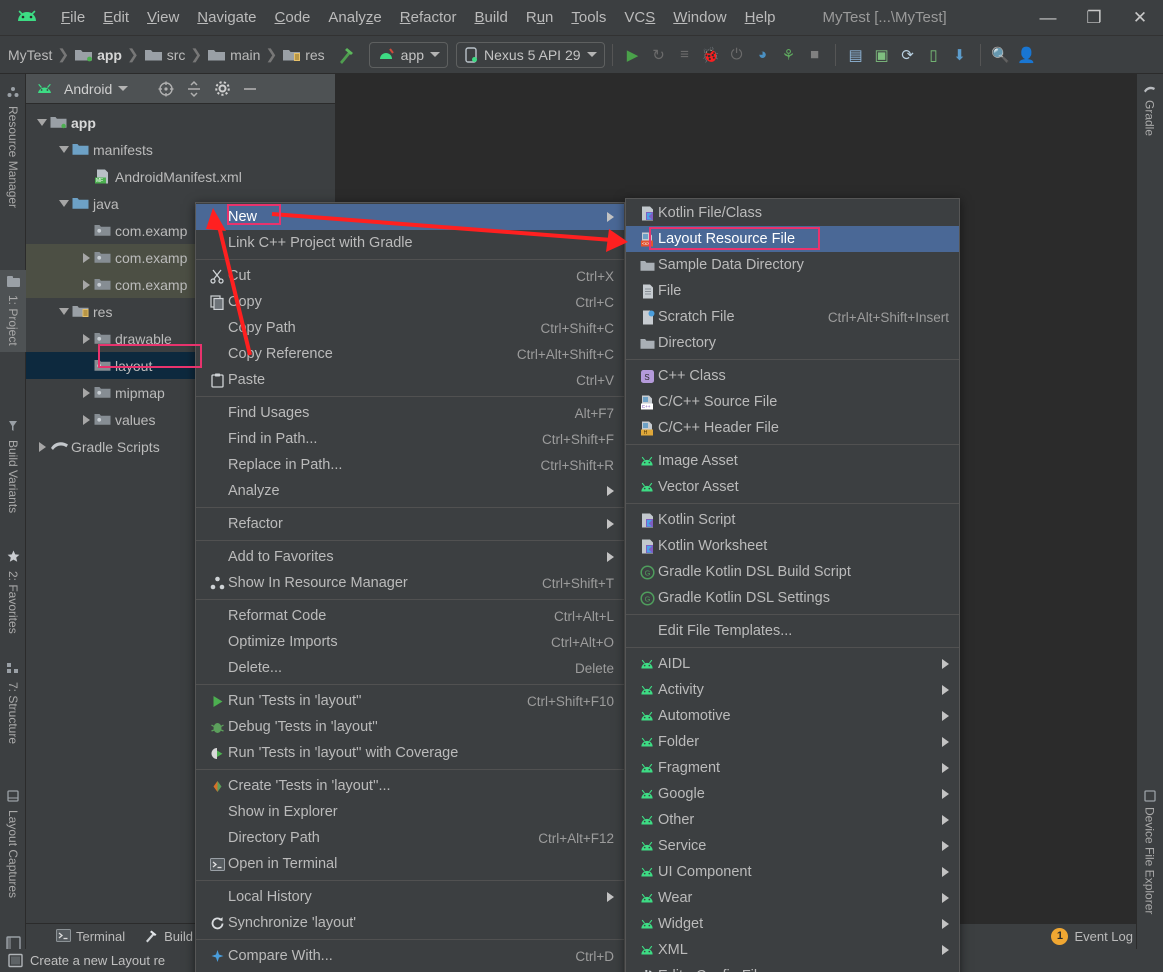  What do you see at coordinates (410, 812) in the screenshot?
I see `menu-item-show-in-explorer: Show in Explorer` at bounding box center [410, 812].